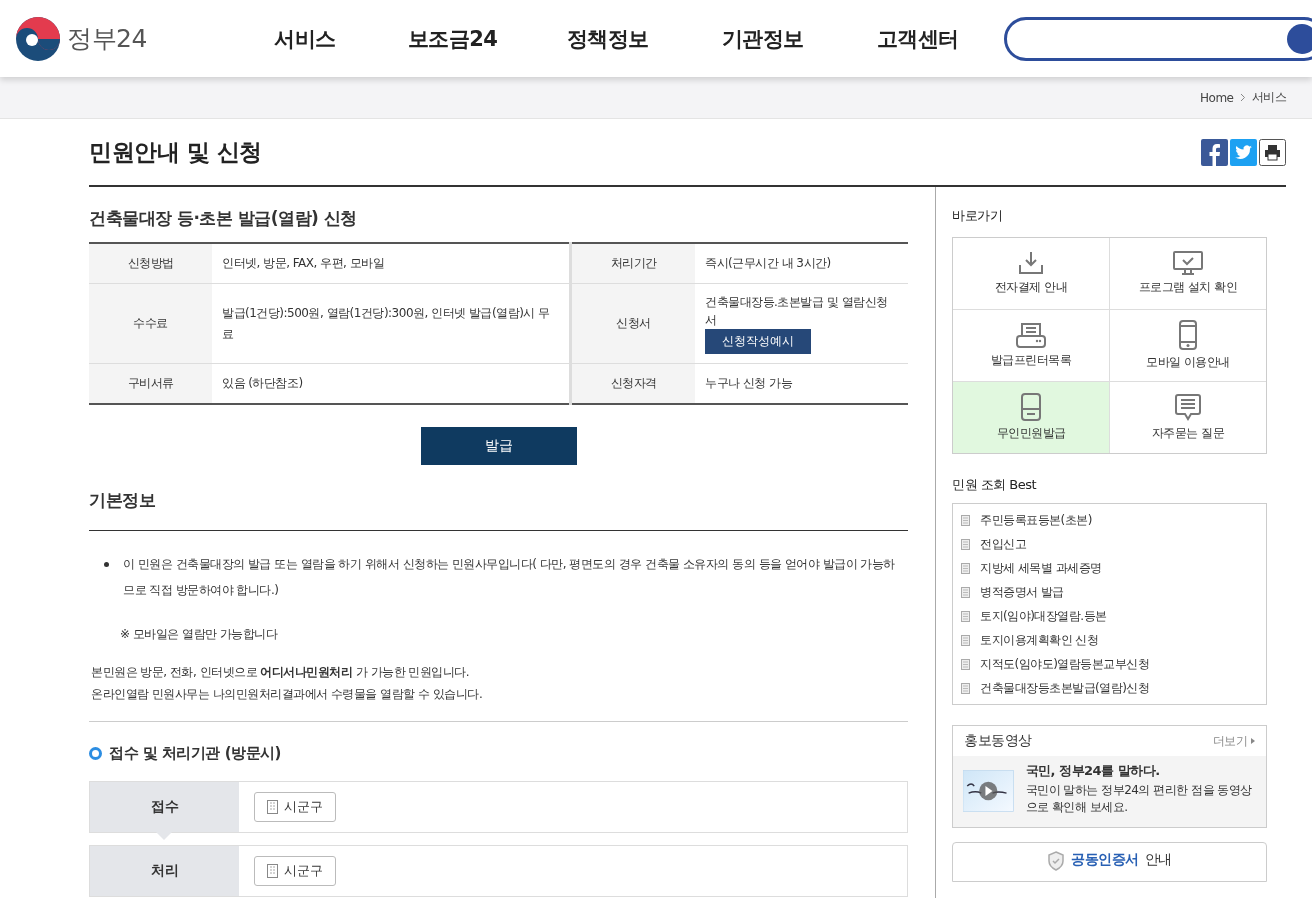 This screenshot has width=1312, height=898. I want to click on description-text: 이 민원은 건축물대장의 발급 또는 열람을 하기 위해서 신청하는 민원사무입니다( 다만, 평면도의 경우 건축물 소유자의 동의 등을 얻어야 발급이 가능하므로 직접 방문하여야 합니다.), so click(509, 577).